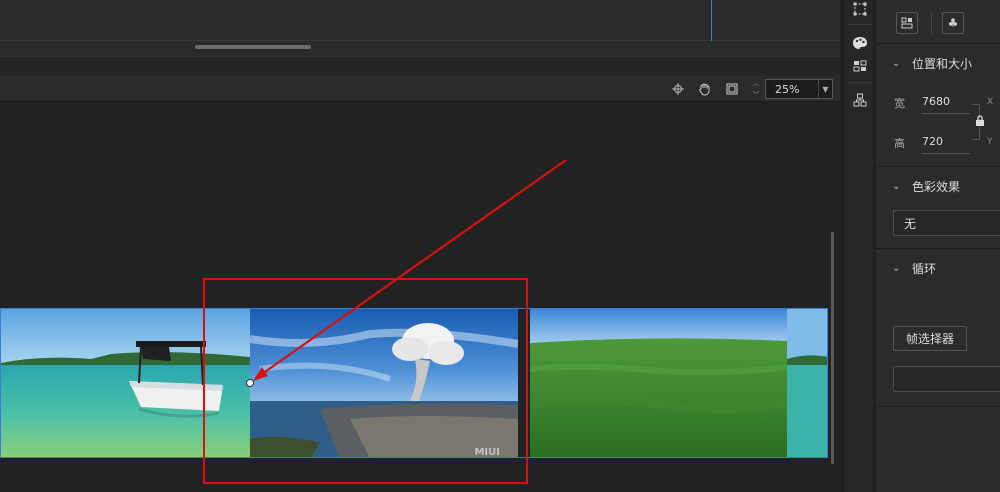  Describe the element at coordinates (705, 89) in the screenshot. I see `hand-icon` at that location.